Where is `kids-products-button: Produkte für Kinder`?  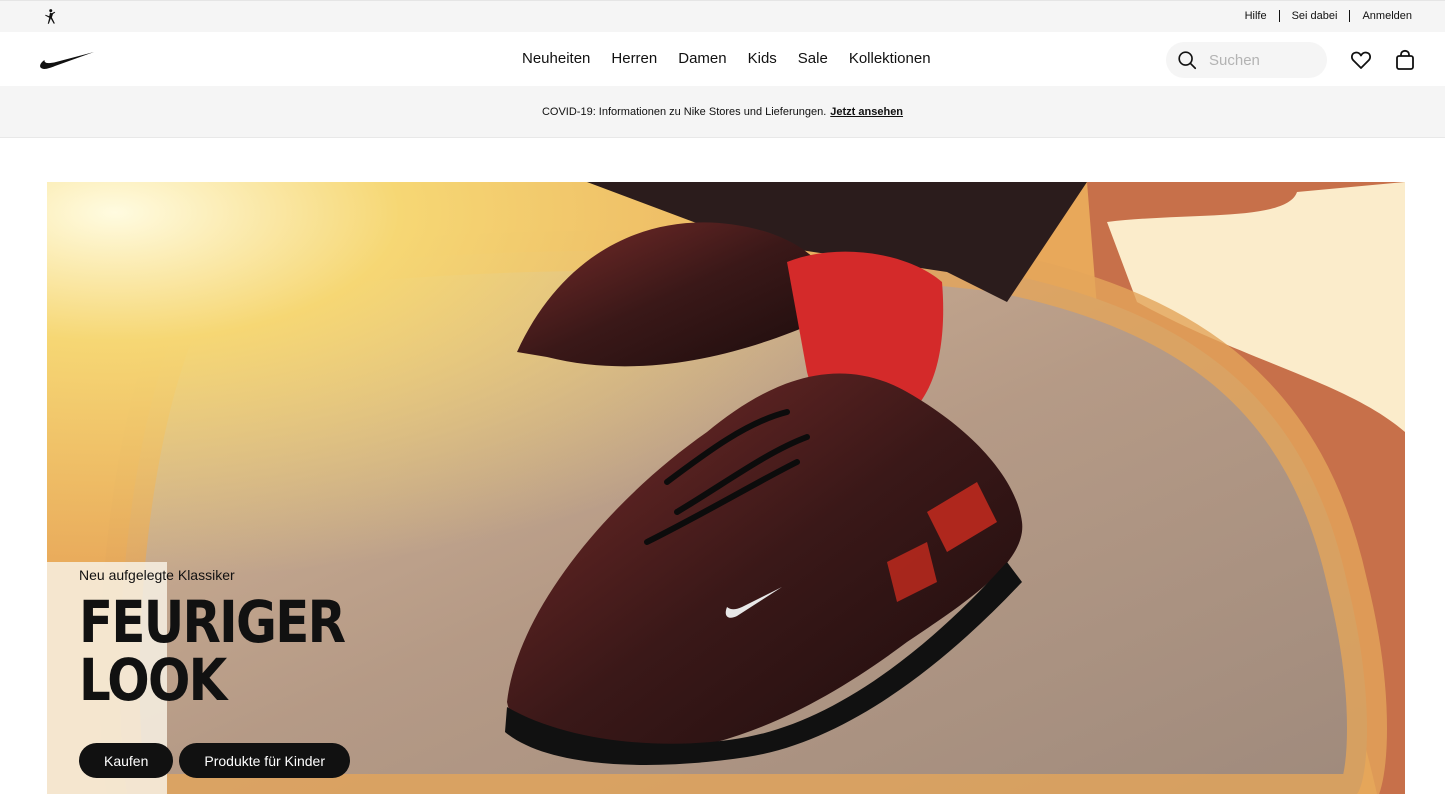 kids-products-button: Produkte für Kinder is located at coordinates (264, 760).